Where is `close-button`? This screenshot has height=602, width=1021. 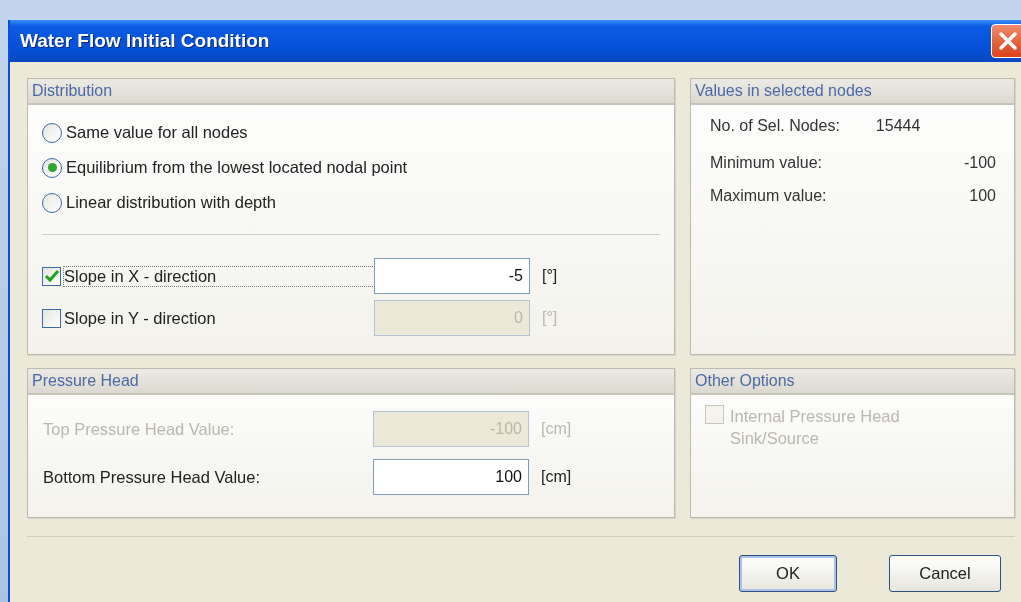 close-button is located at coordinates (1006, 41).